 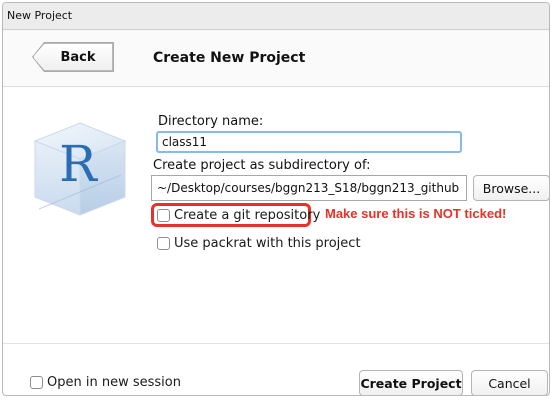 What do you see at coordinates (114, 382) in the screenshot?
I see `new-session-label: Open in new session` at bounding box center [114, 382].